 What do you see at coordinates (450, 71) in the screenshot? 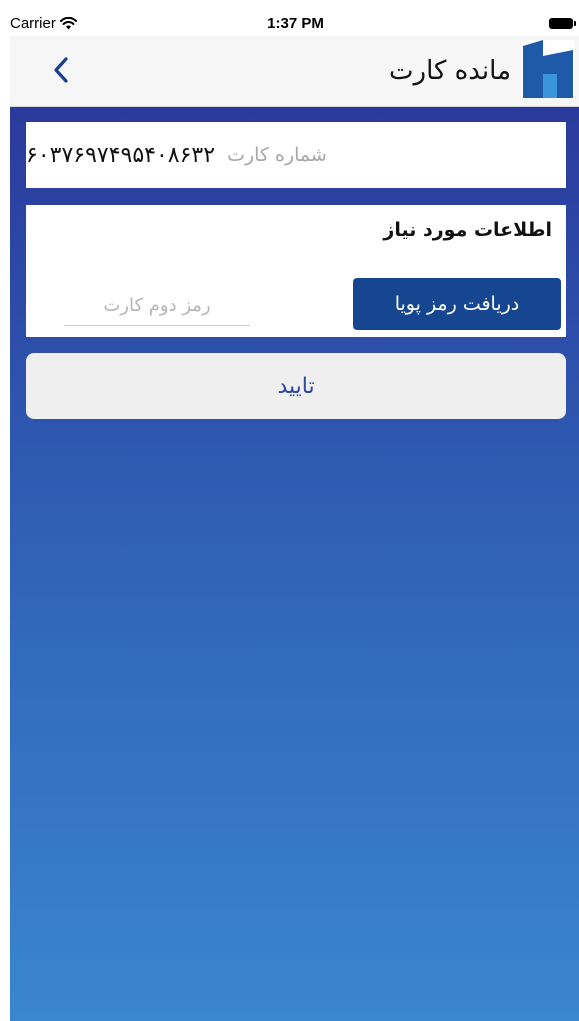
I see `page-title: مانده کارت` at bounding box center [450, 71].